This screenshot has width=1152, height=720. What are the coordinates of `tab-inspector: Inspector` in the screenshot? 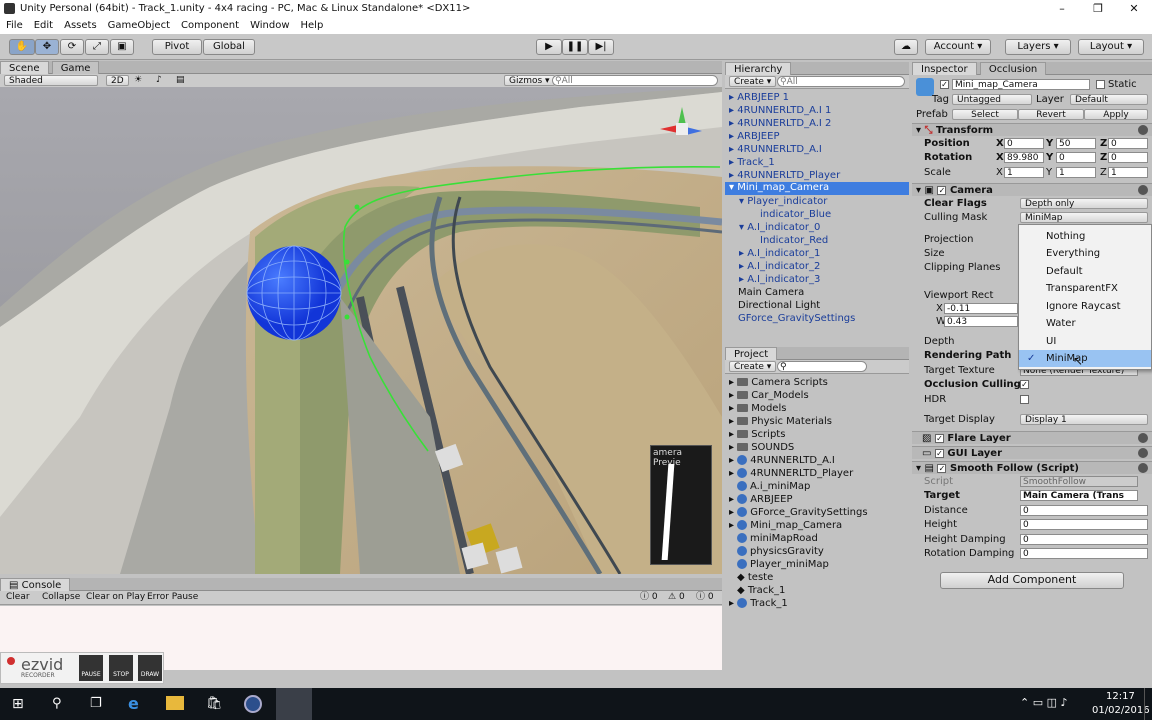 It's located at (944, 68).